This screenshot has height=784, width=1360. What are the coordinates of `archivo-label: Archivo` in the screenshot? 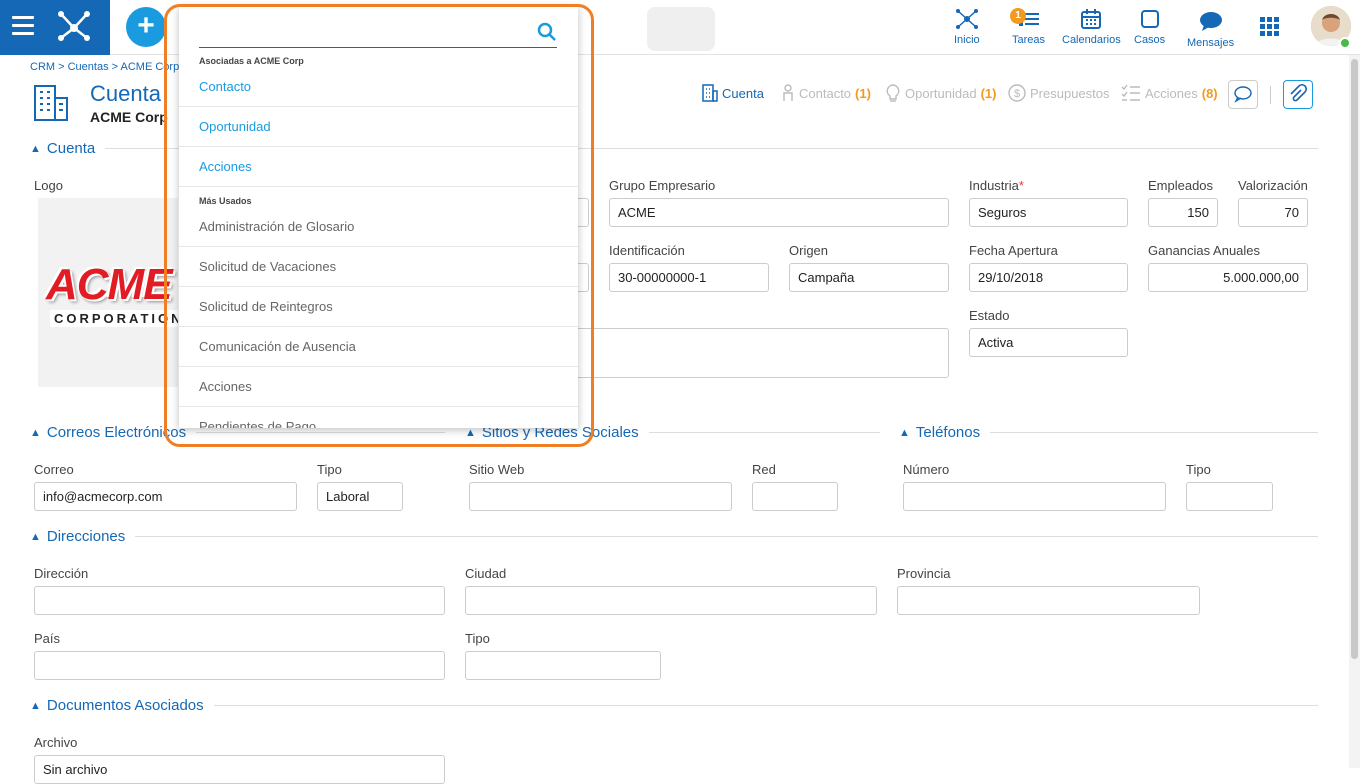 It's located at (56, 742).